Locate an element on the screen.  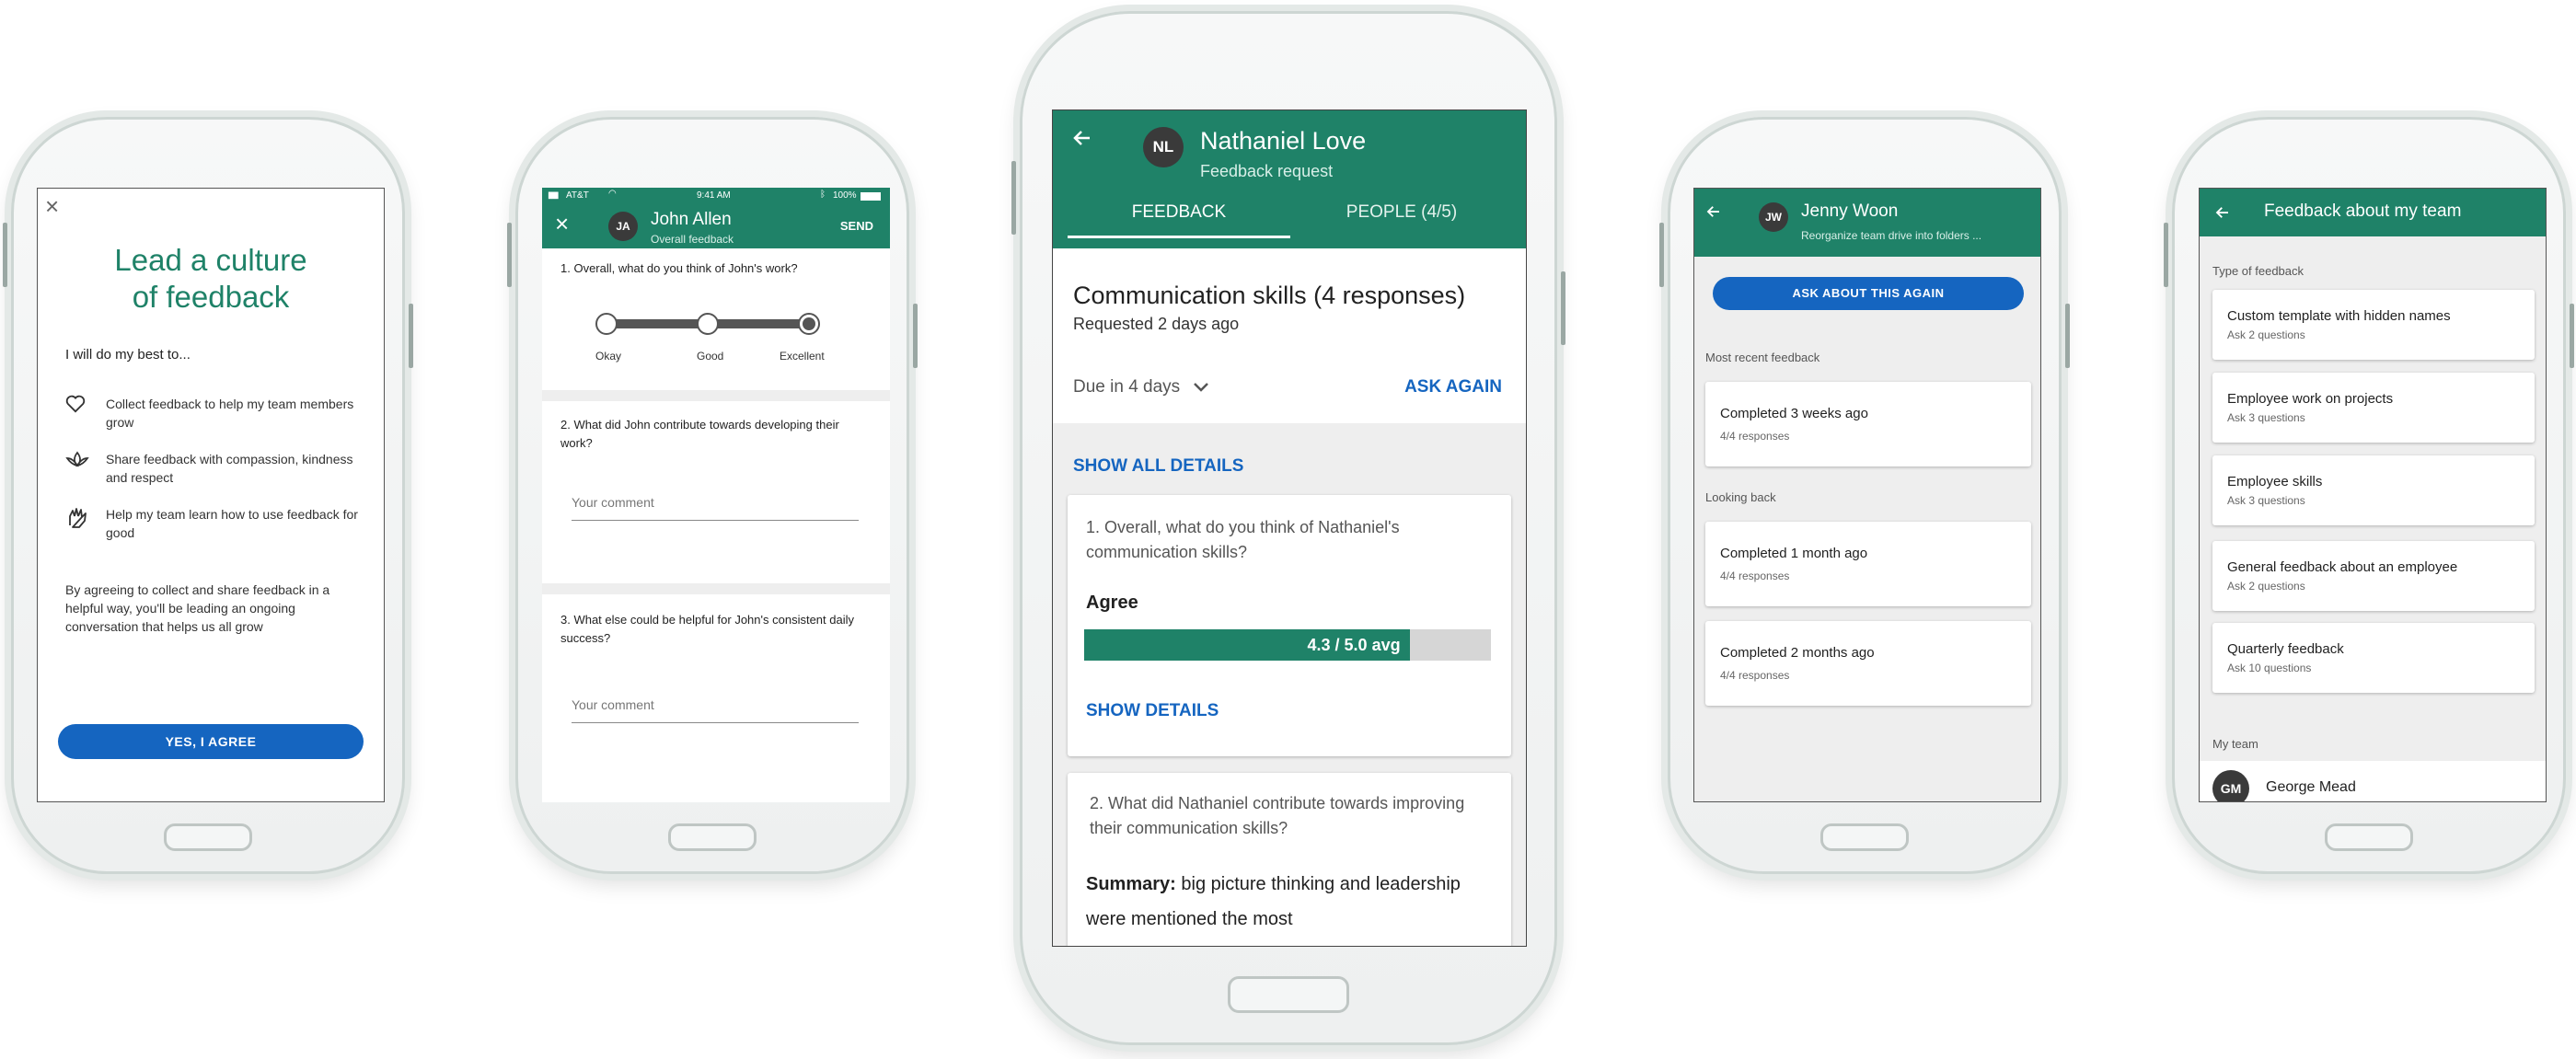
card-title: Employee work on projects is located at coordinates (2310, 399).